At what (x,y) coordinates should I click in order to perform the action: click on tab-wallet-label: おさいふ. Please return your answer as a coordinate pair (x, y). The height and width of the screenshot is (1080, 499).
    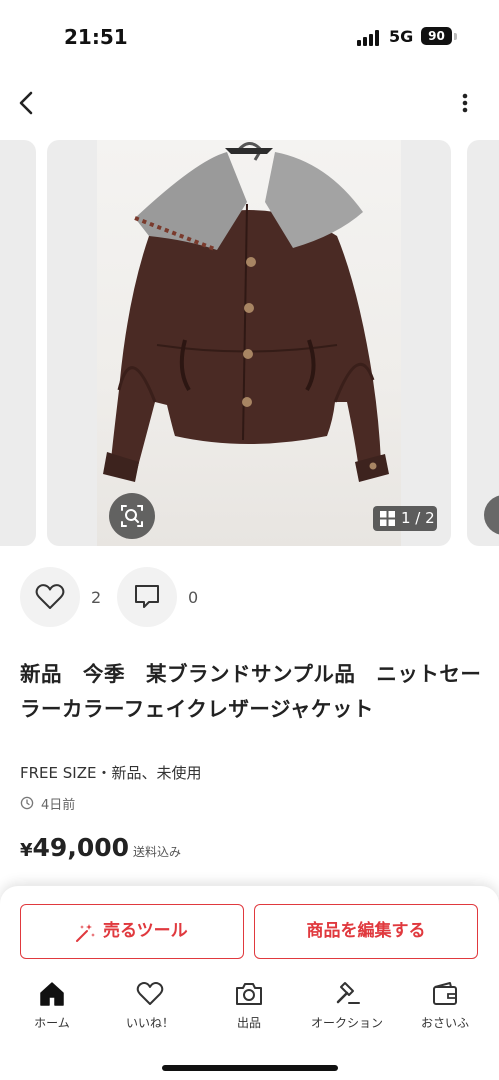
    Looking at the image, I should click on (444, 1023).